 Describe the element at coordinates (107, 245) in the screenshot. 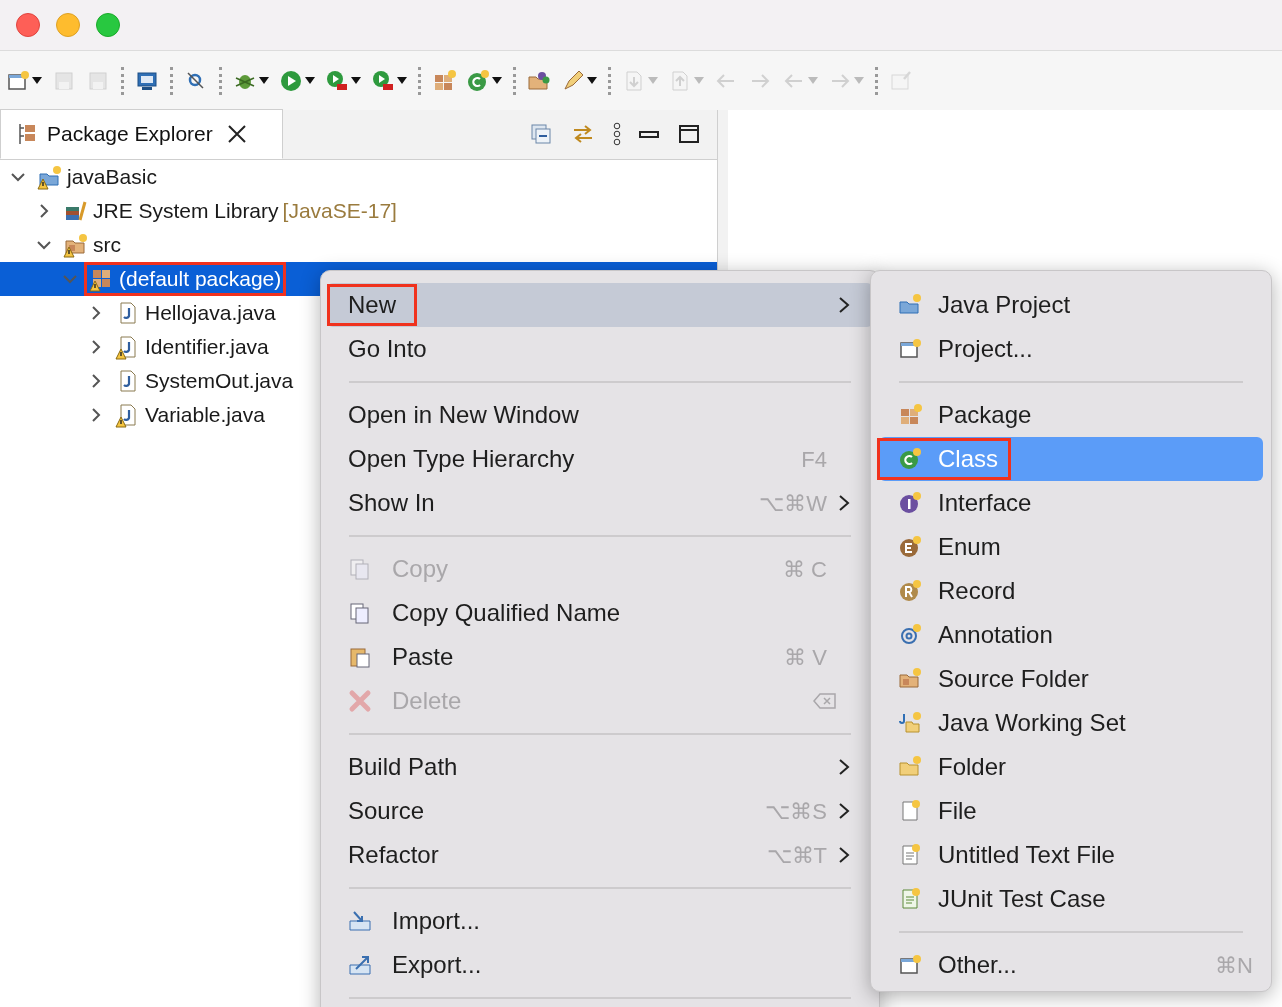

I see `tree-label: src` at that location.